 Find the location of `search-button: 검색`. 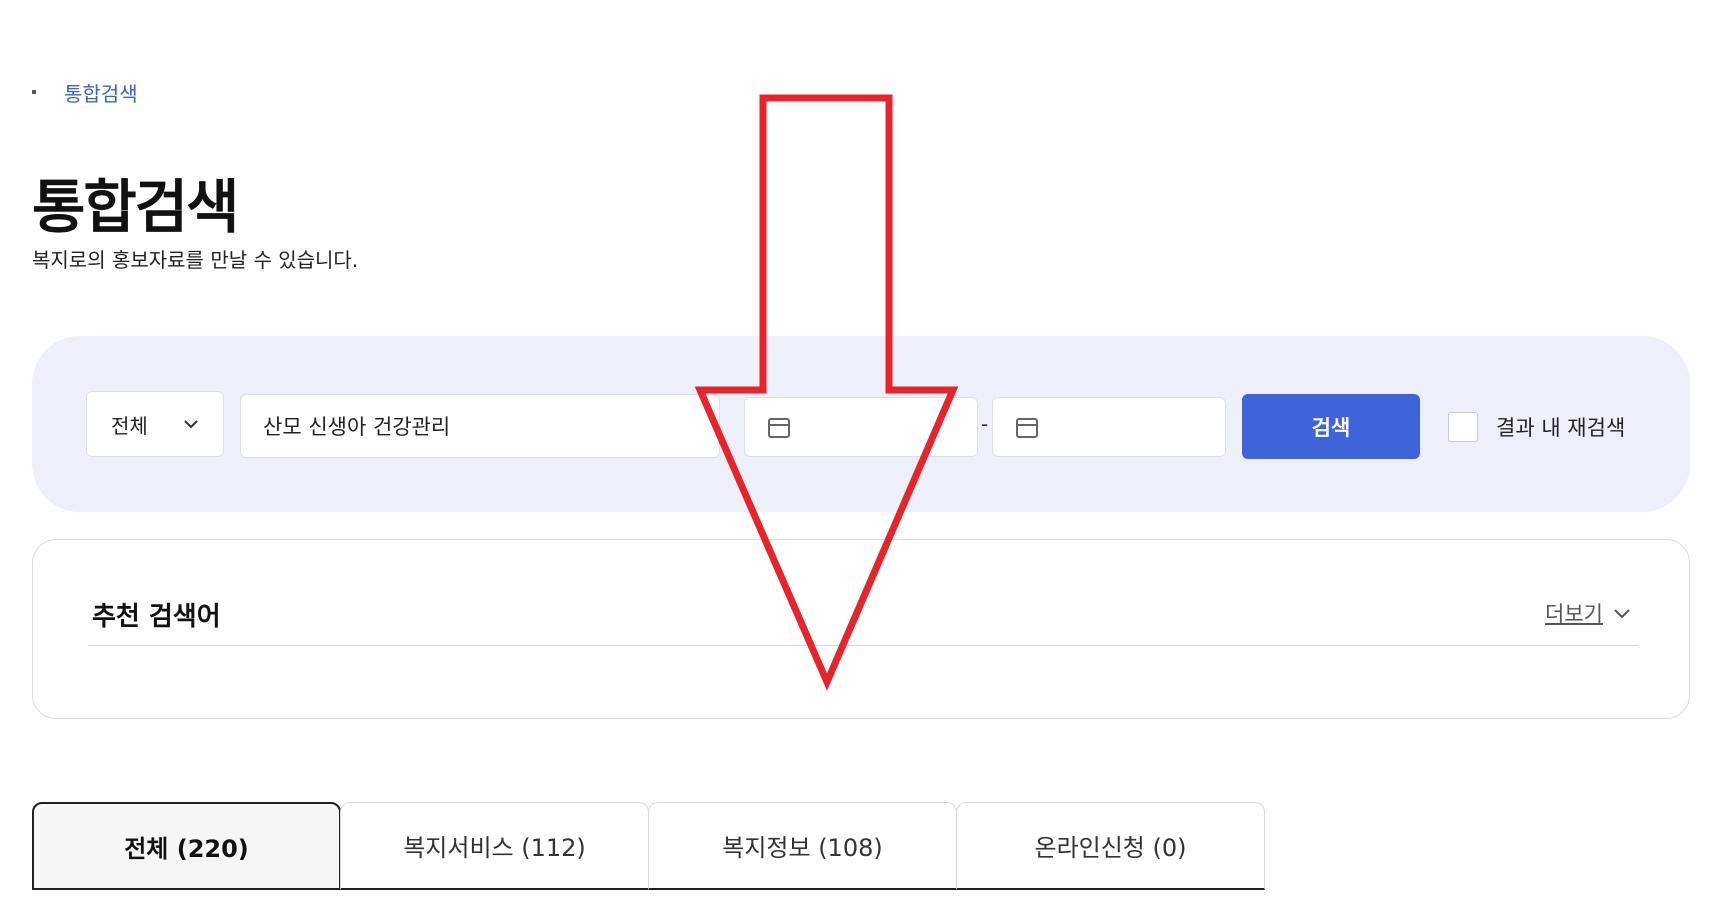

search-button: 검색 is located at coordinates (1331, 426).